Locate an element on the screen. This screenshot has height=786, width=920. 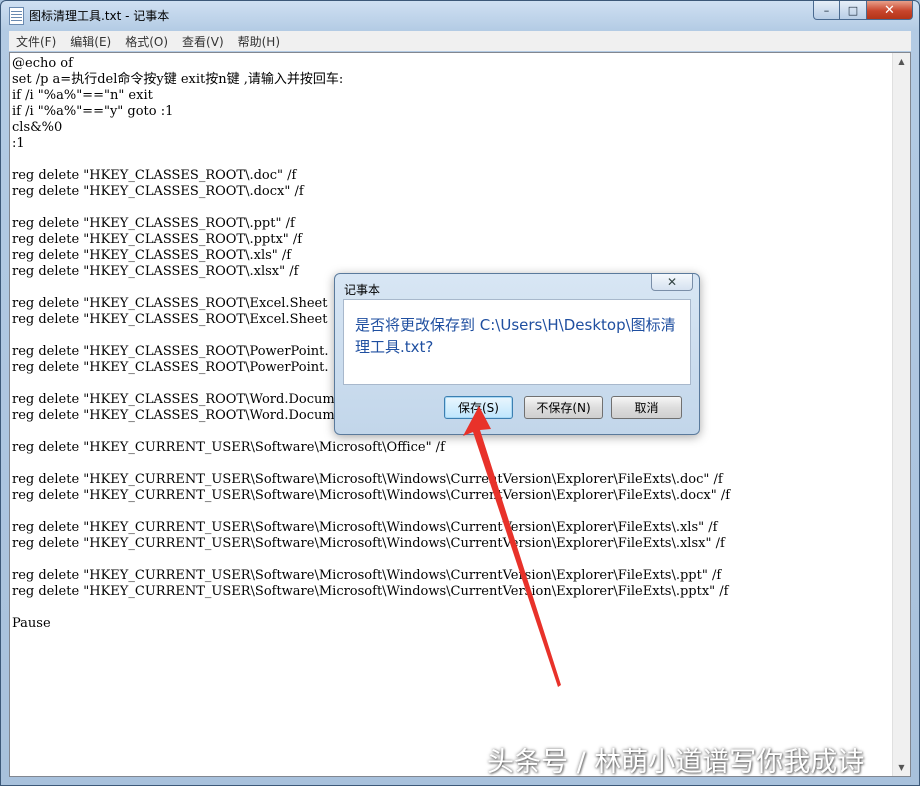
minimize-button: – is located at coordinates (826, 10).